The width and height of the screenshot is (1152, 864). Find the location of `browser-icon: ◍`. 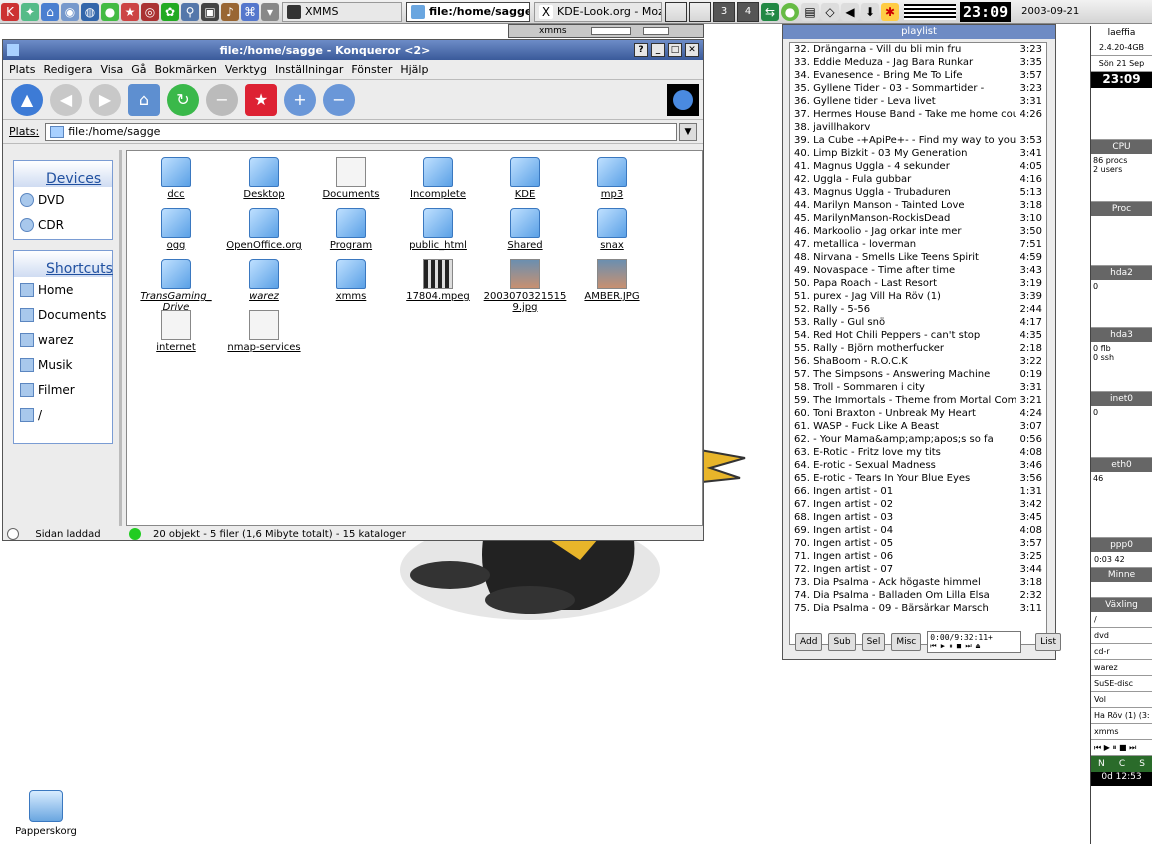

browser-icon: ◍ is located at coordinates (90, 11).